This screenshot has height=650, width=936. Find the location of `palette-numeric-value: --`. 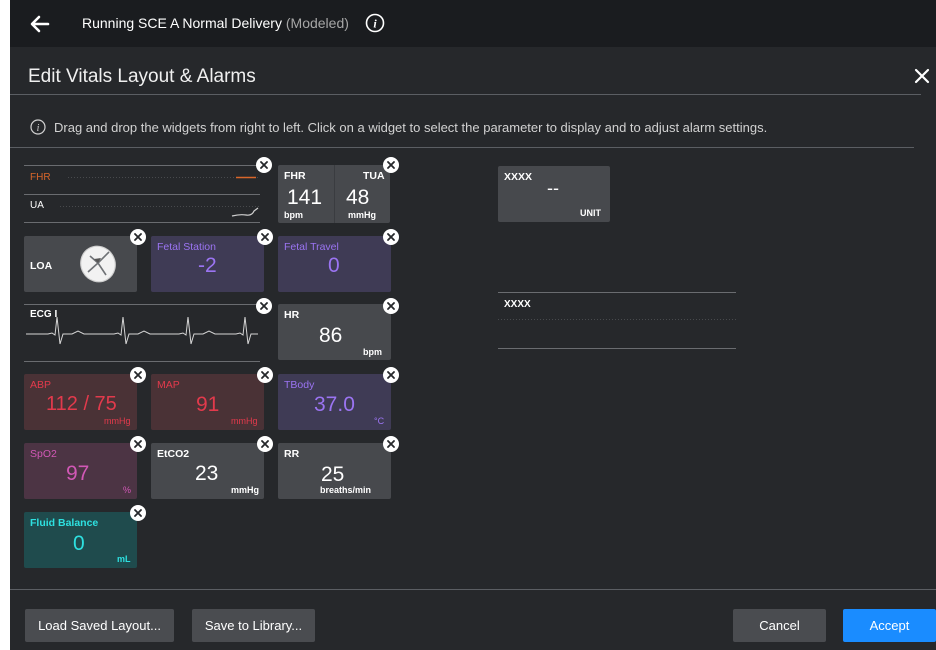

palette-numeric-value: -- is located at coordinates (553, 188).